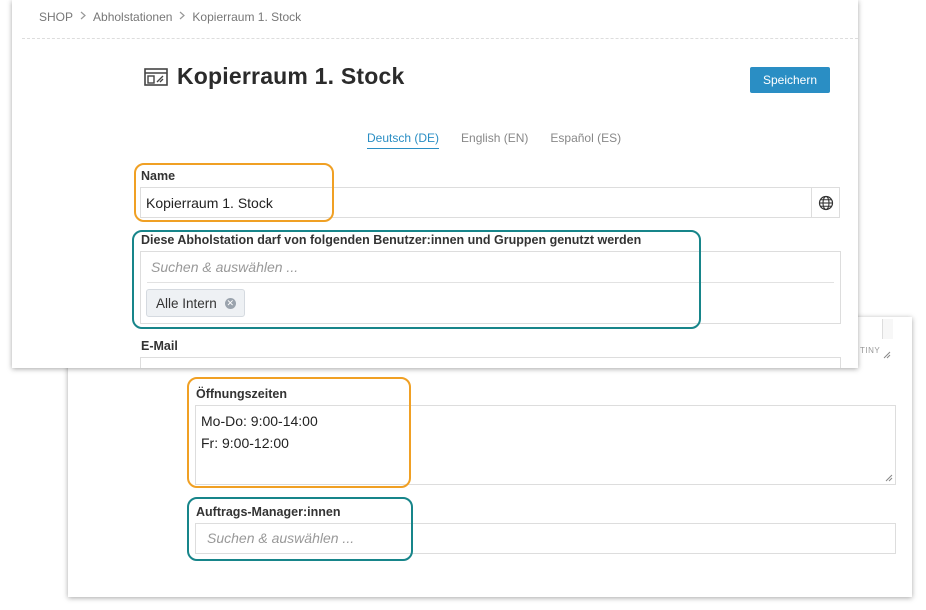  Describe the element at coordinates (234, 192) in the screenshot. I see `highlight-name` at that location.